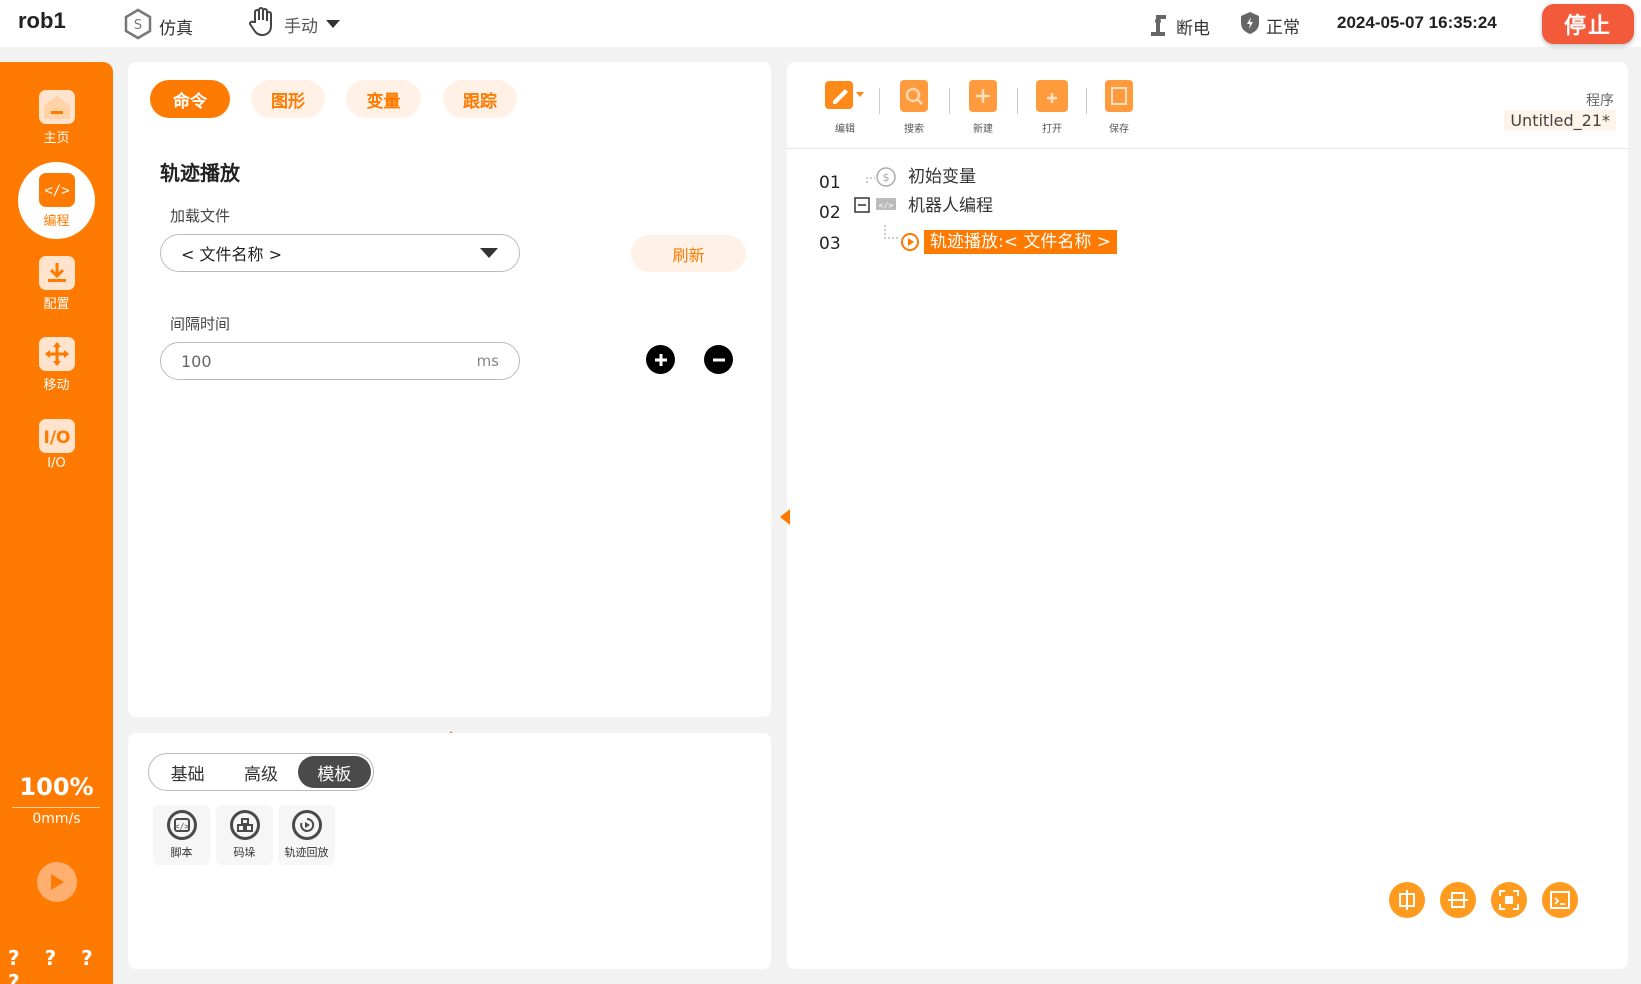  What do you see at coordinates (1600, 101) in the screenshot?
I see `program-label: 程序` at bounding box center [1600, 101].